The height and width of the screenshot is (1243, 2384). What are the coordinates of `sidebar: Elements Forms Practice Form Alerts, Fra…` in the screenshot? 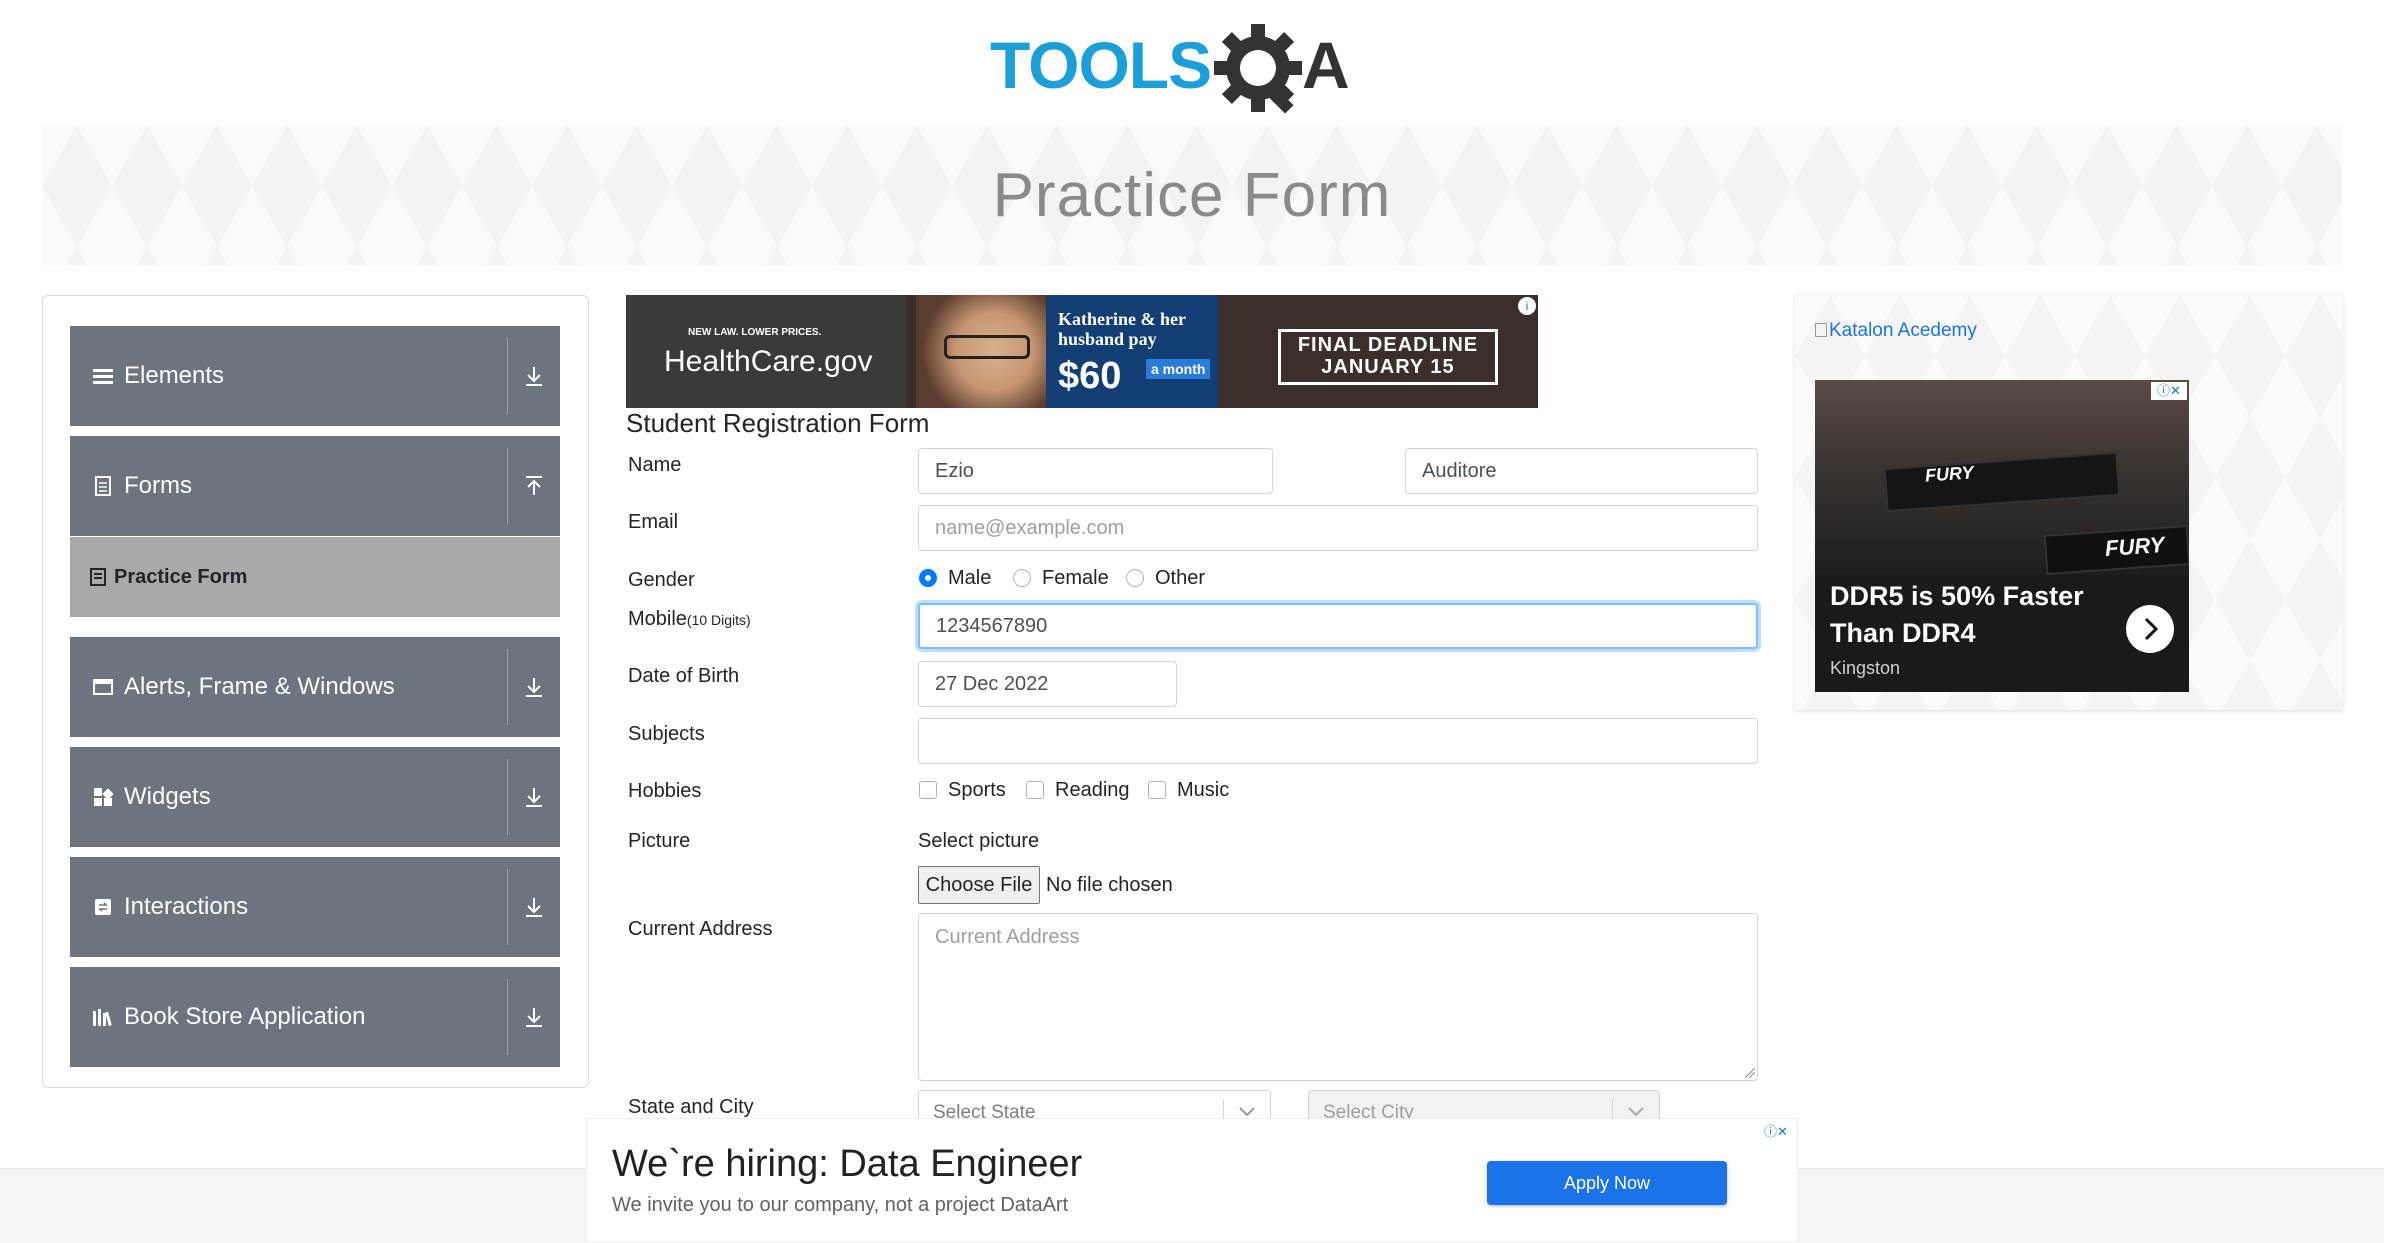 It's located at (315, 691).